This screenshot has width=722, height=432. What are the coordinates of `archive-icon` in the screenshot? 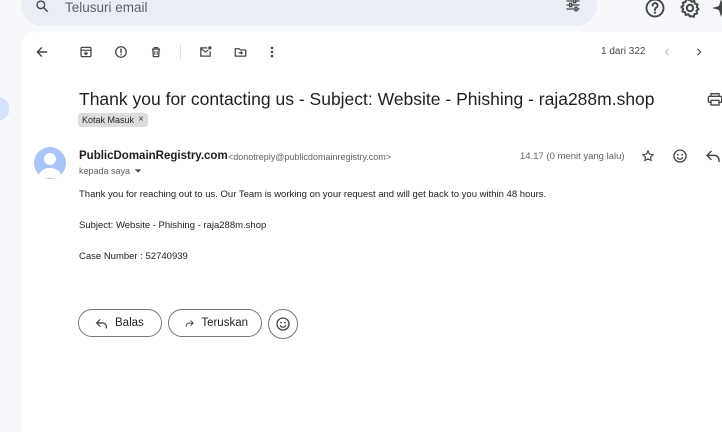 It's located at (86, 52).